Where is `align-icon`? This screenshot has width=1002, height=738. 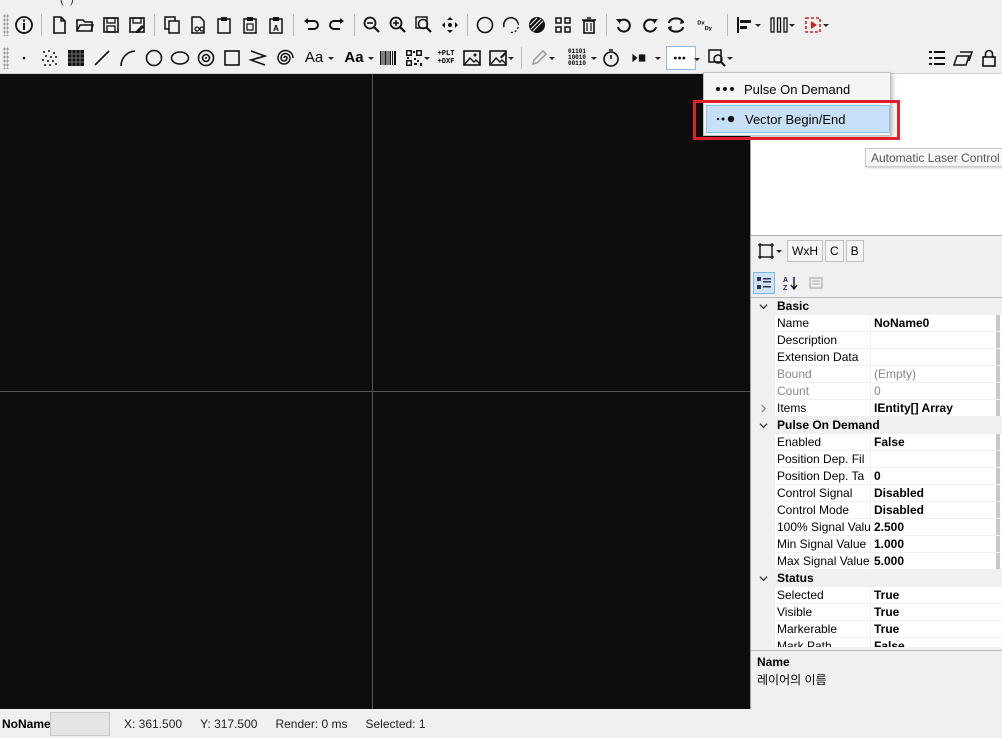 align-icon is located at coordinates (747, 25).